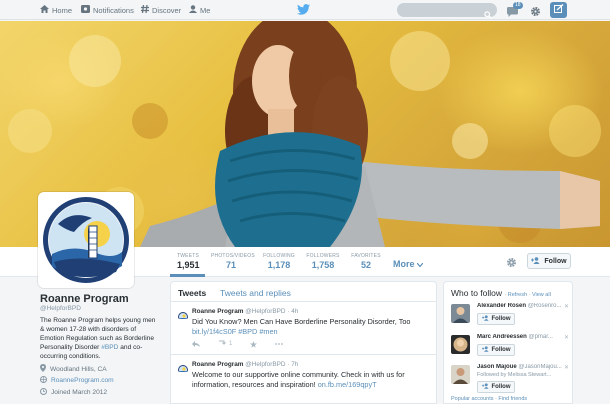 This screenshot has height=404, width=610. Describe the element at coordinates (549, 261) in the screenshot. I see `follow-button: Follow` at that location.